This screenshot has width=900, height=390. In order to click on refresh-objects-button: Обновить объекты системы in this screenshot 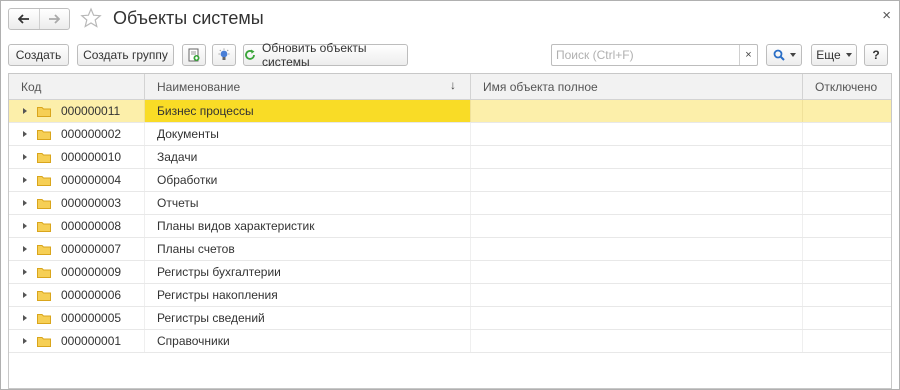, I will do `click(325, 55)`.